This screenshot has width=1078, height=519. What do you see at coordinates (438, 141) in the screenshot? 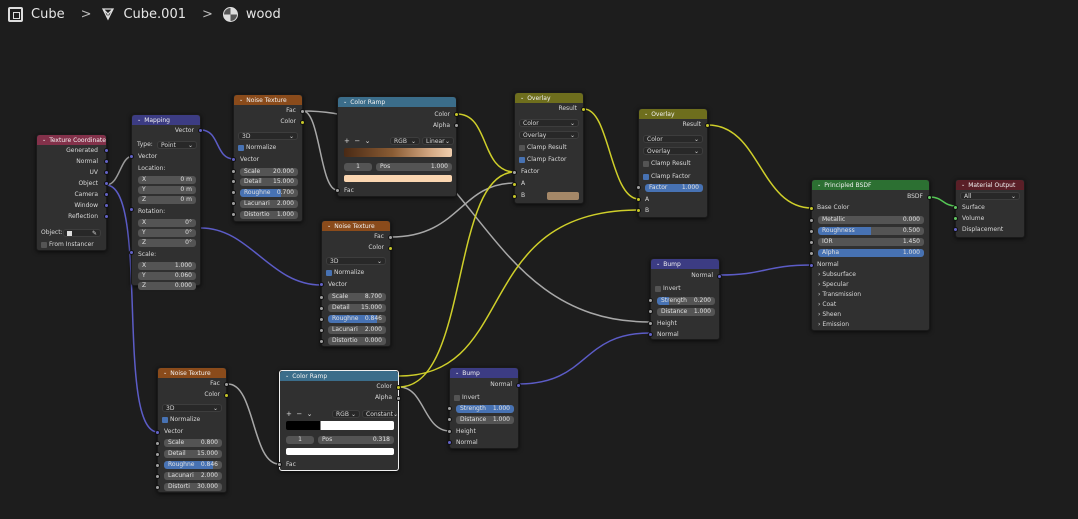
I see `interpolation-dropdown: Linear ⌄` at bounding box center [438, 141].